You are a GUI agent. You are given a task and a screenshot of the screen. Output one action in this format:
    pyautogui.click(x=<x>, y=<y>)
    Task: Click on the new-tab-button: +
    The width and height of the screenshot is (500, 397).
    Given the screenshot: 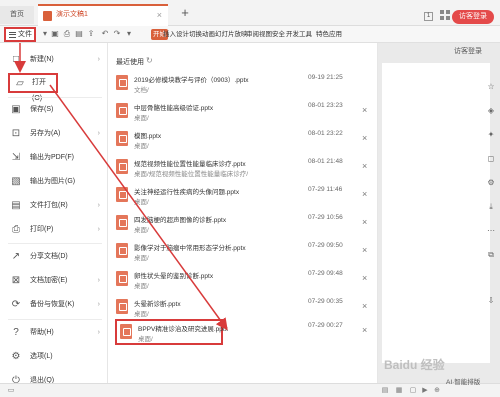 What is the action you would take?
    pyautogui.click(x=185, y=13)
    